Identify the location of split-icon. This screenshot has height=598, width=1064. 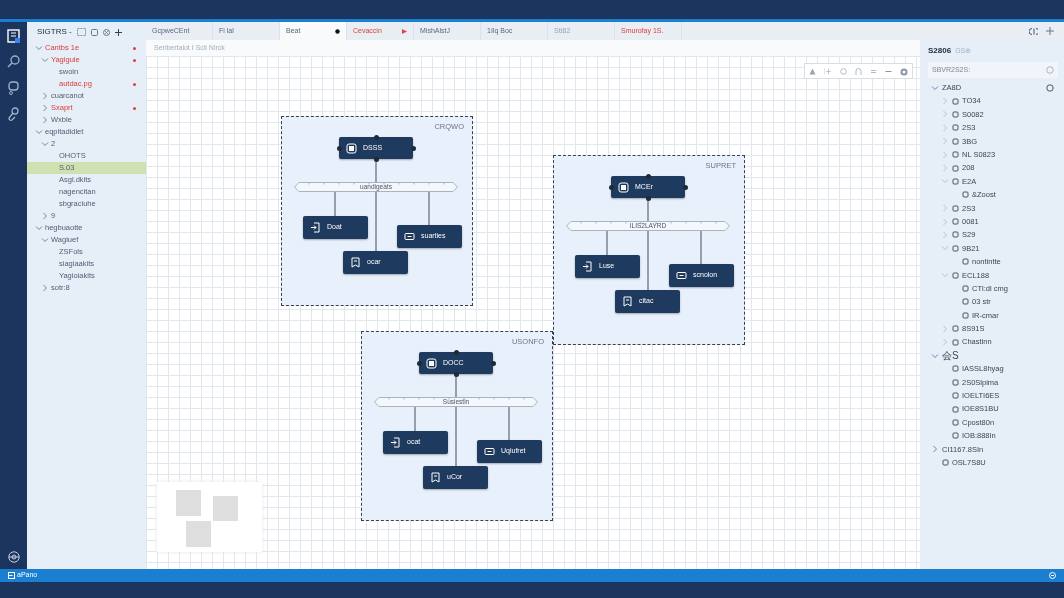
(1033, 31).